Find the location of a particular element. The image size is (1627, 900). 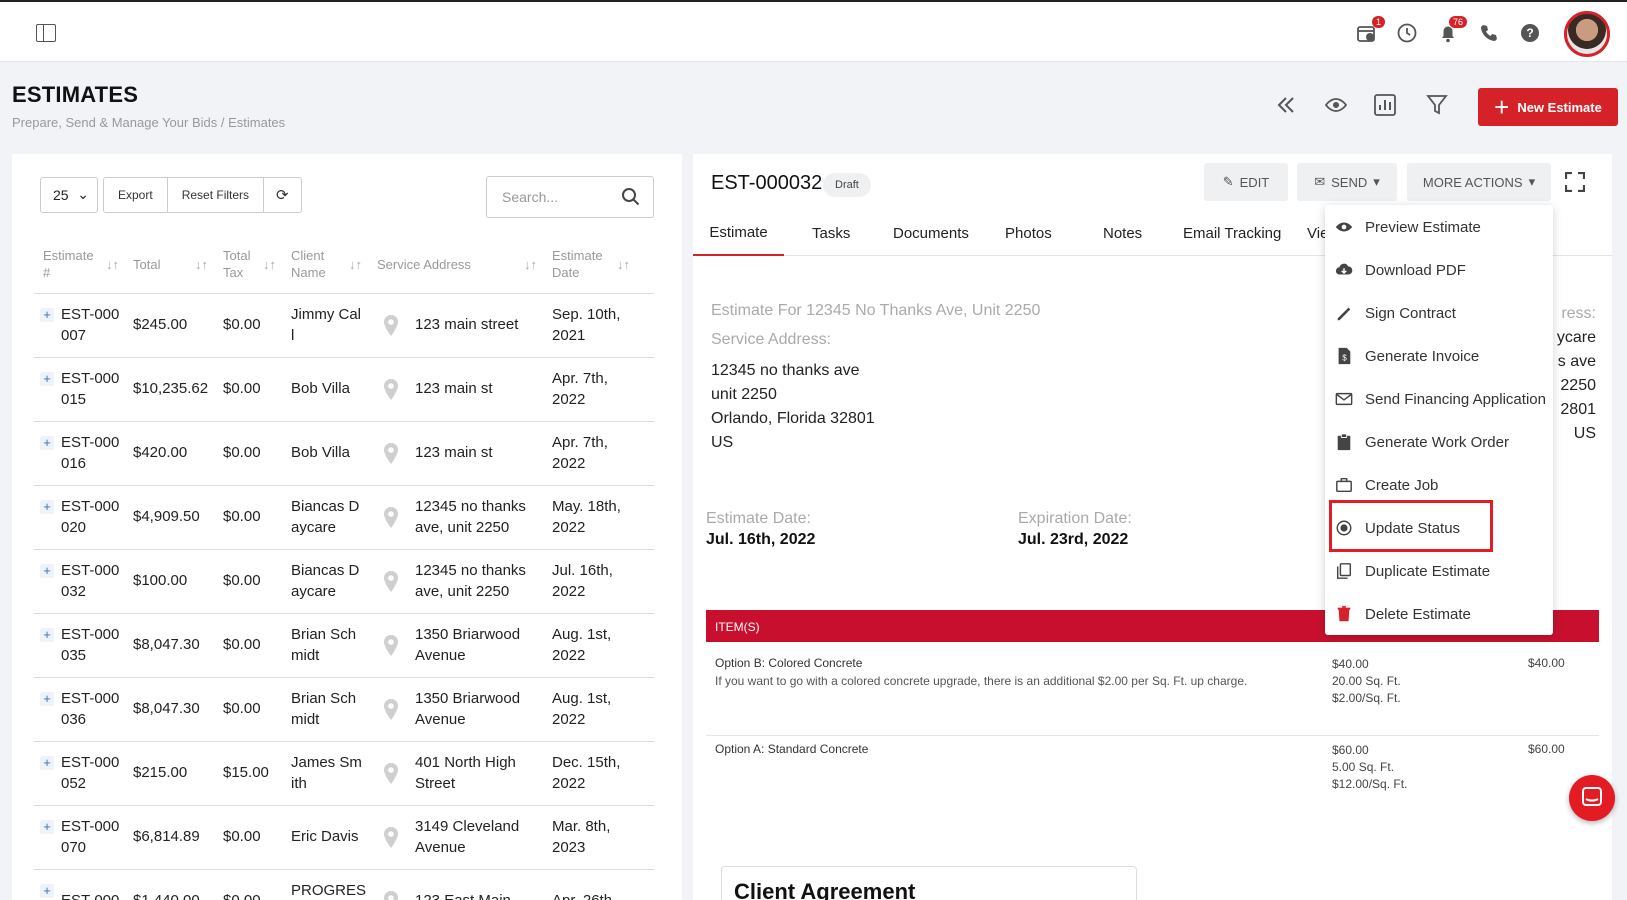

report-chart-icon is located at coordinates (1386, 106).